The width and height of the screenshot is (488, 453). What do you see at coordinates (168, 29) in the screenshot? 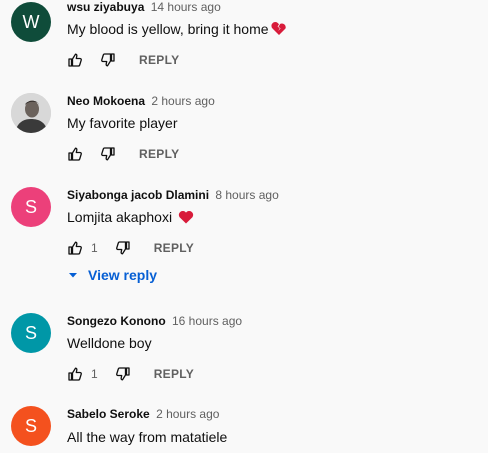
I see `comment-text-content: My blood is yellow, bring it home` at bounding box center [168, 29].